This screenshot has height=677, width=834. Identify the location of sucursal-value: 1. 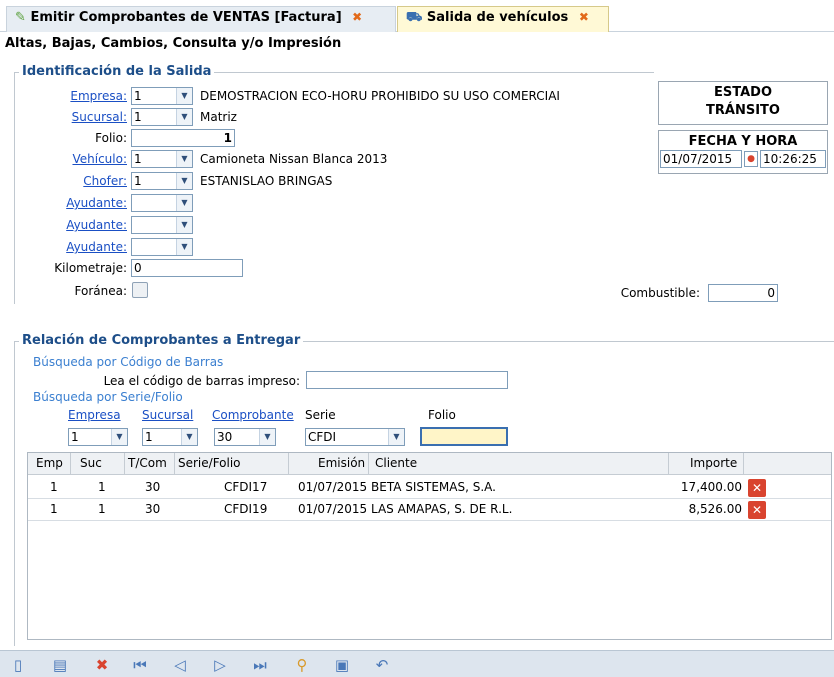
(138, 117).